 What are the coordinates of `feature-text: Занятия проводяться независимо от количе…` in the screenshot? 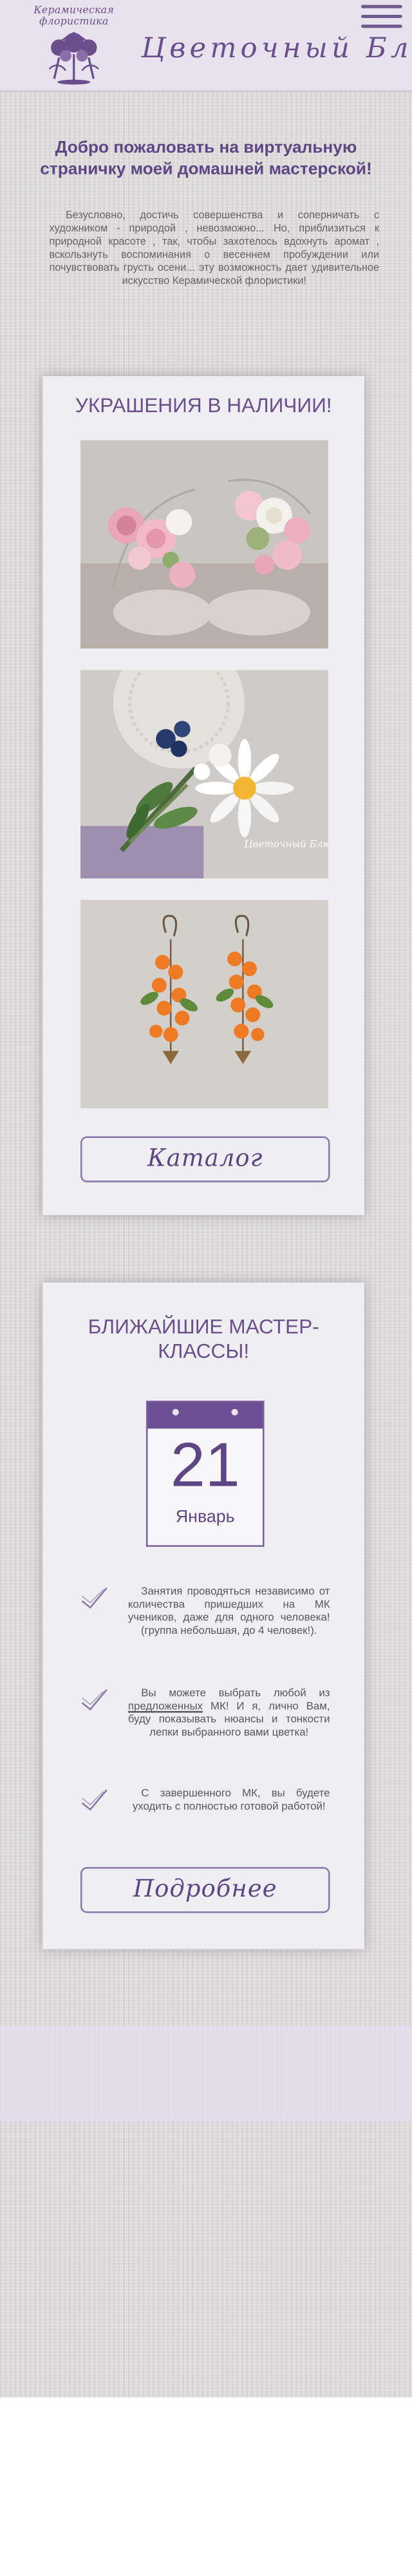 It's located at (228, 1612).